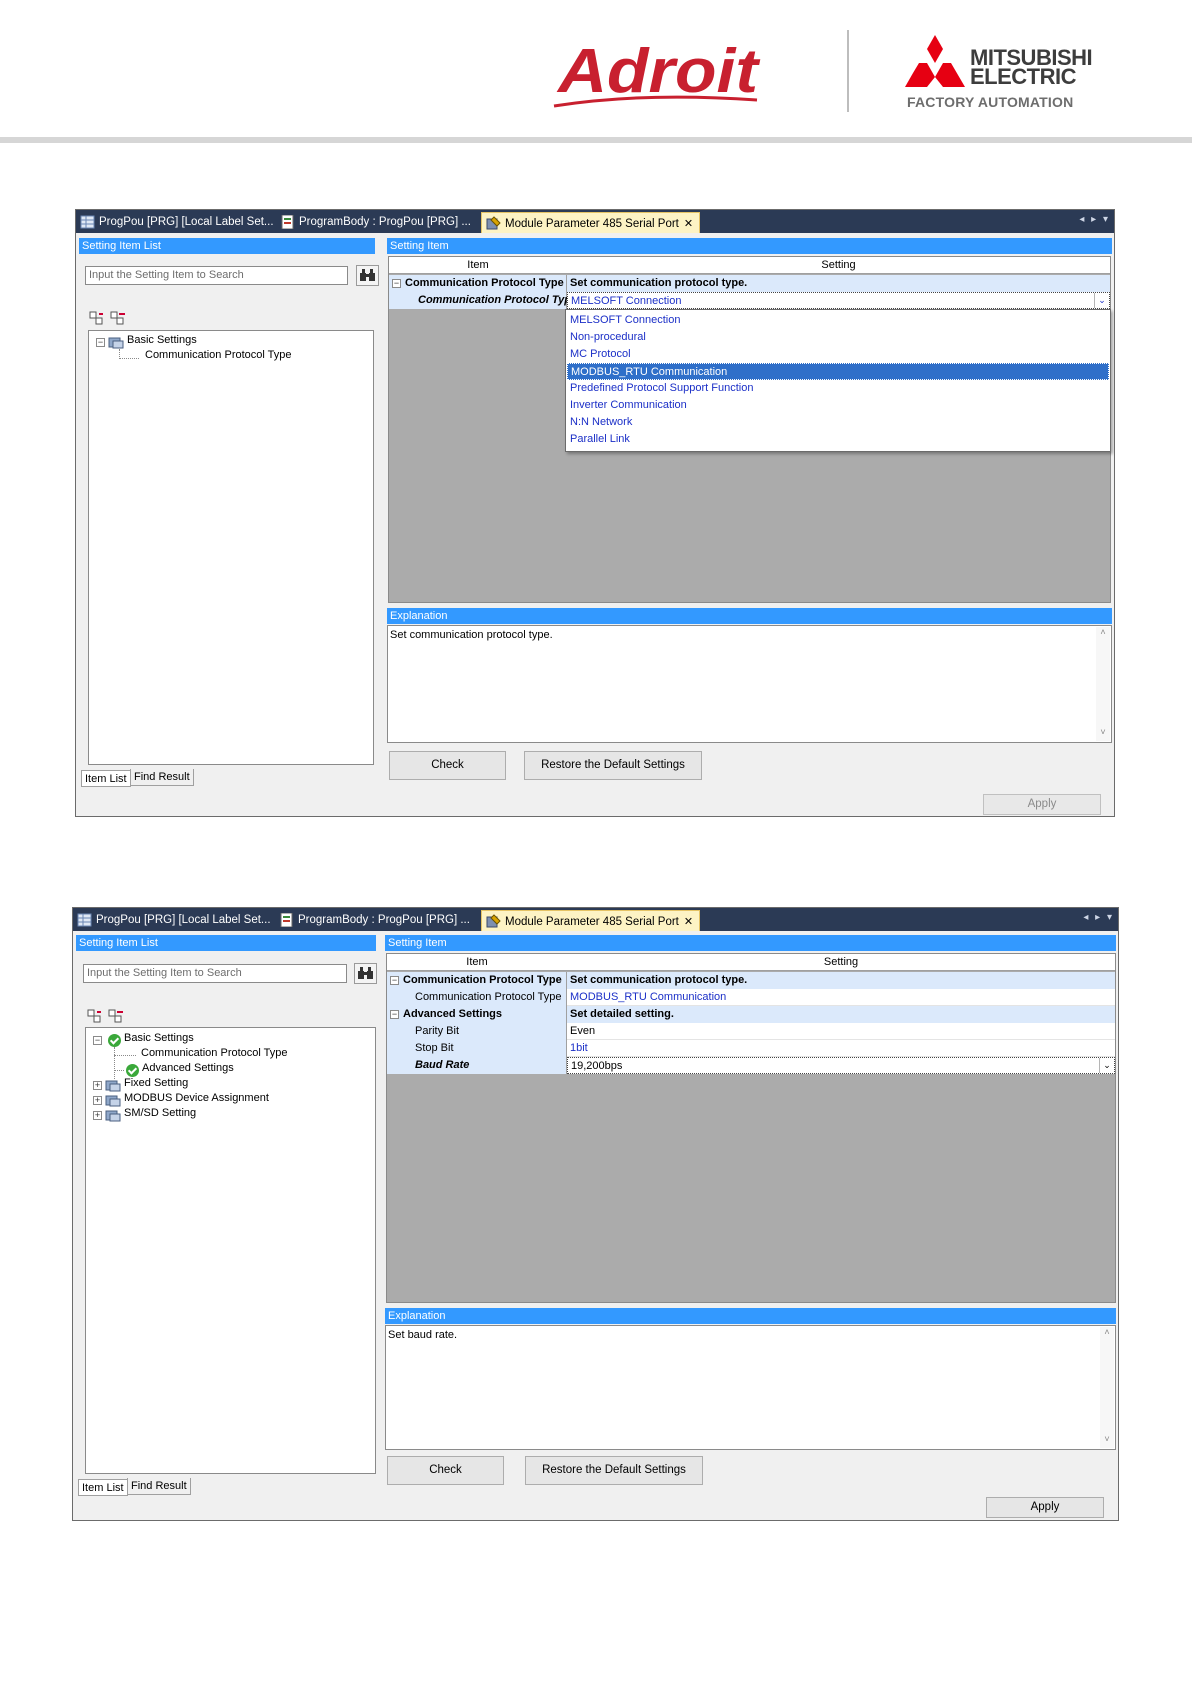  What do you see at coordinates (596, 140) in the screenshot?
I see `header-rule` at bounding box center [596, 140].